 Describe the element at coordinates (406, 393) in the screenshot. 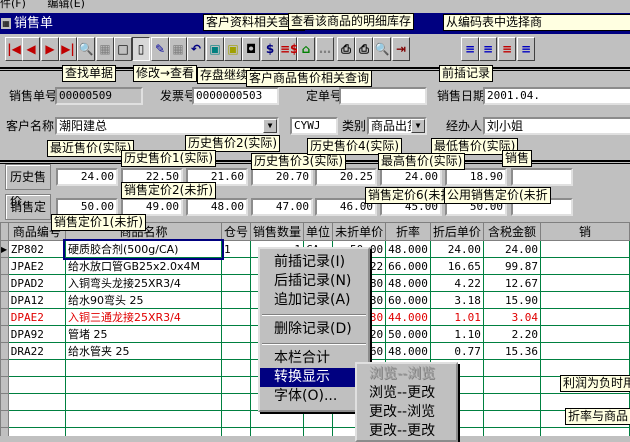

I see `submenu-browse-edit: 浏览--更改` at that location.